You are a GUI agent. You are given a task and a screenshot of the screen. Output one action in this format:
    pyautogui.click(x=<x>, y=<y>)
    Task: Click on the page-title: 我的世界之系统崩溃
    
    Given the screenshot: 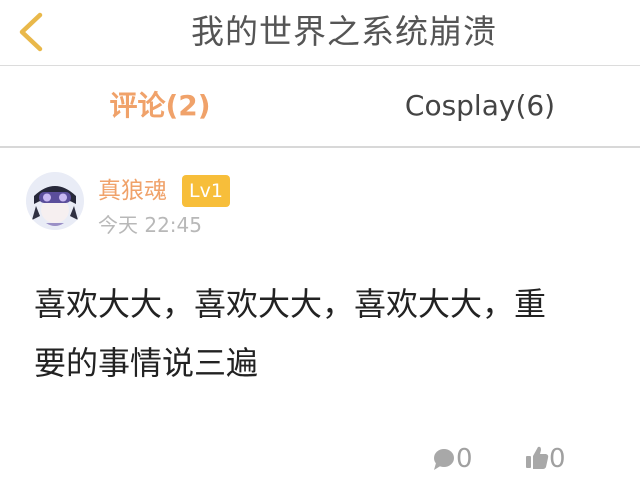 What is the action you would take?
    pyautogui.click(x=344, y=31)
    